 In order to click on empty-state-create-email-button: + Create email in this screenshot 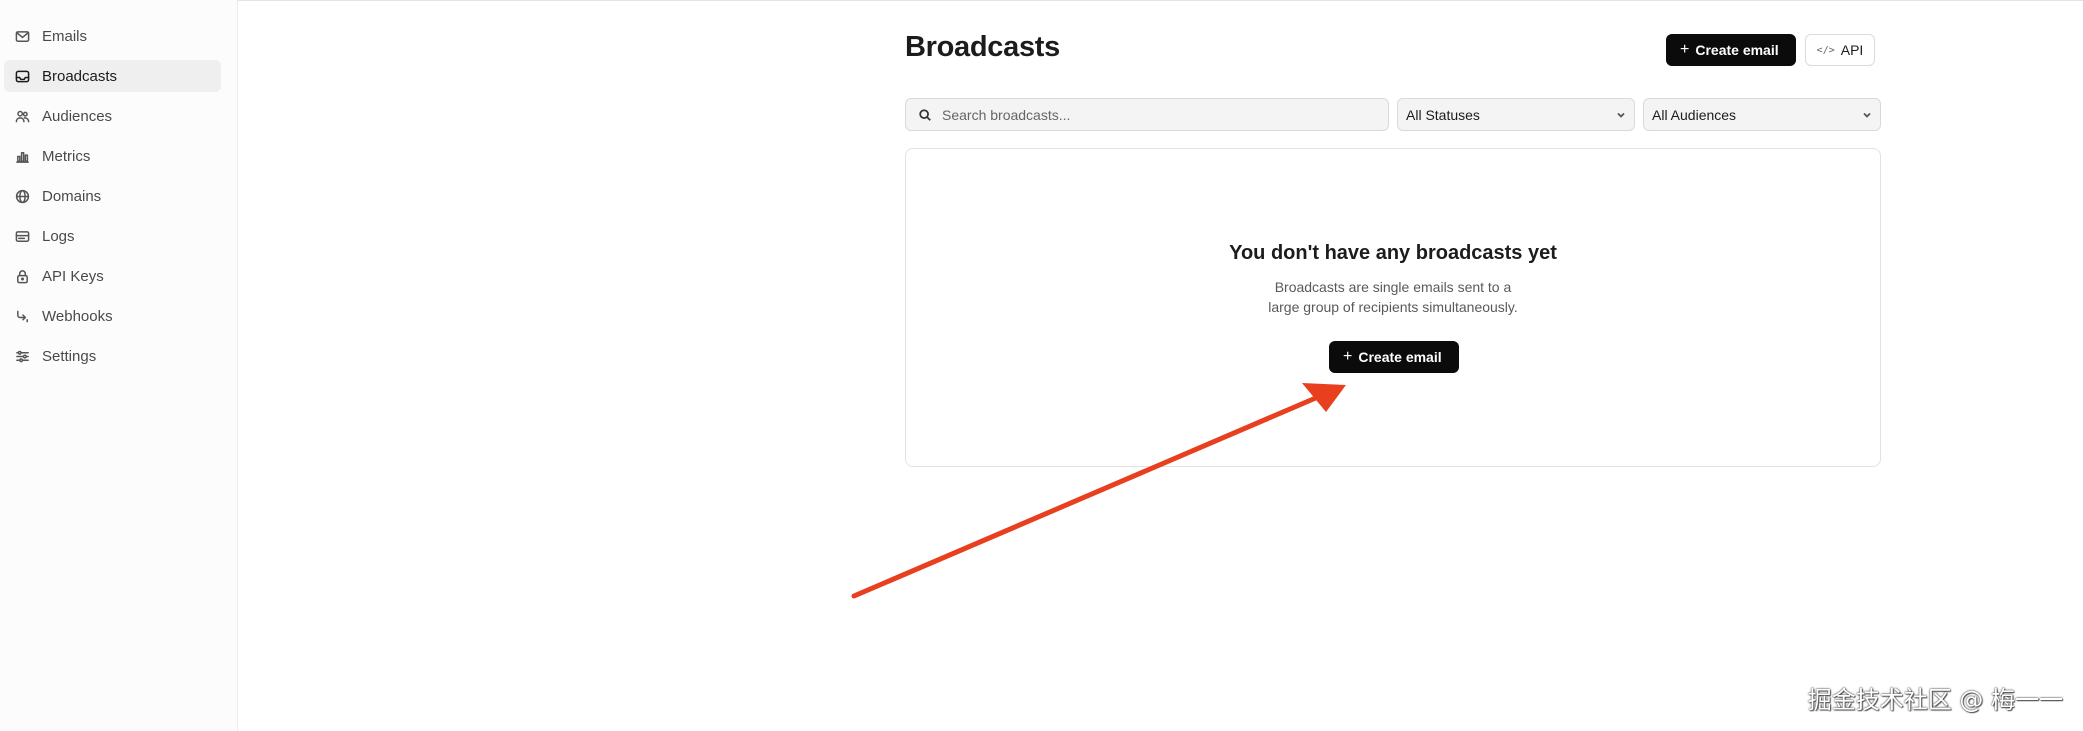, I will do `click(1394, 357)`.